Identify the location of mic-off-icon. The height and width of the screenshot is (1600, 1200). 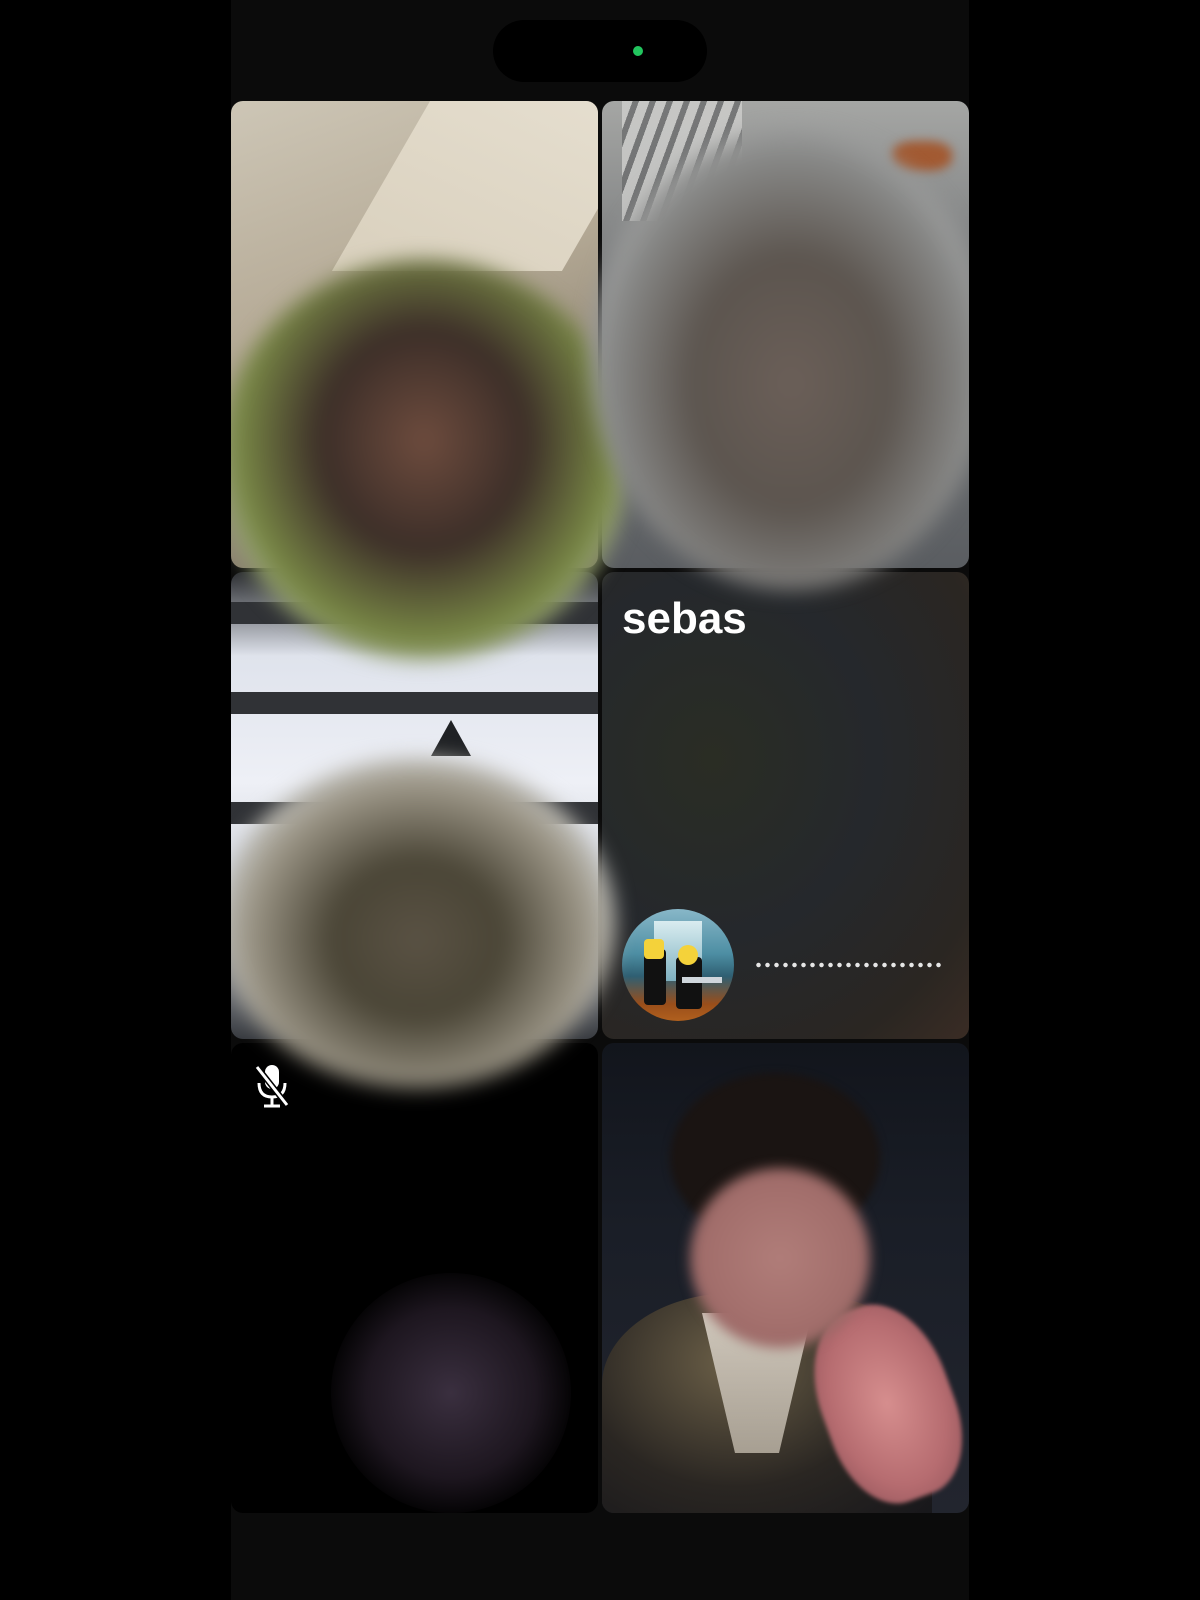
(272, 1086).